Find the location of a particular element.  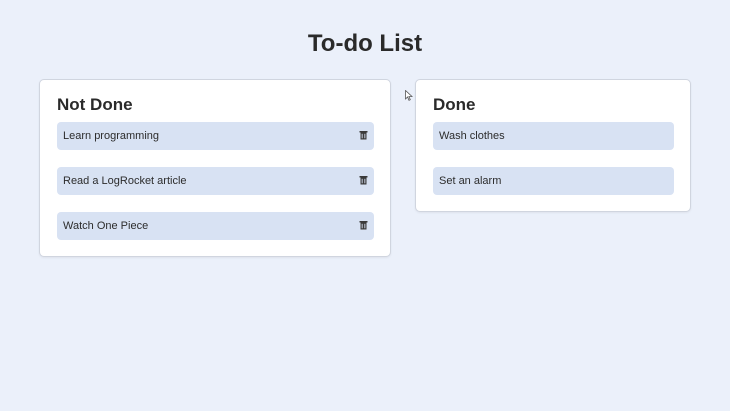

done-column: Done Wash clothes Set an alarm is located at coordinates (553, 145).